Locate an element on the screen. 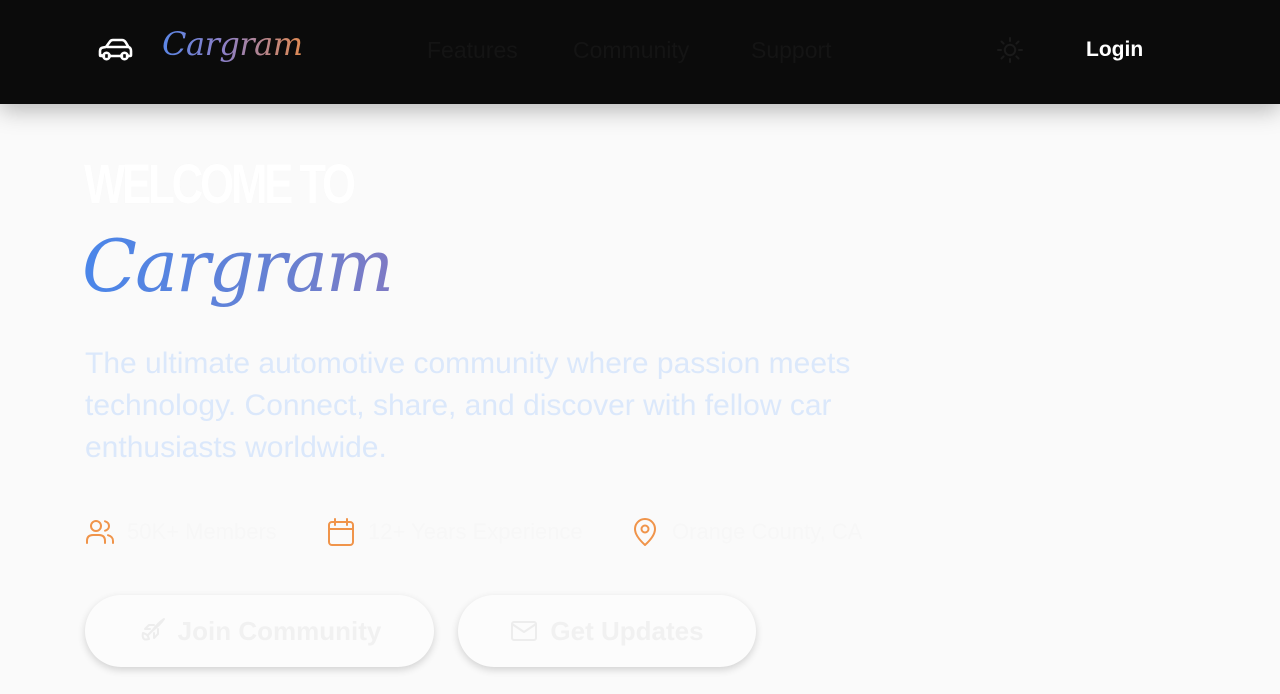  stat-members-text: 50K+ Members is located at coordinates (202, 531).